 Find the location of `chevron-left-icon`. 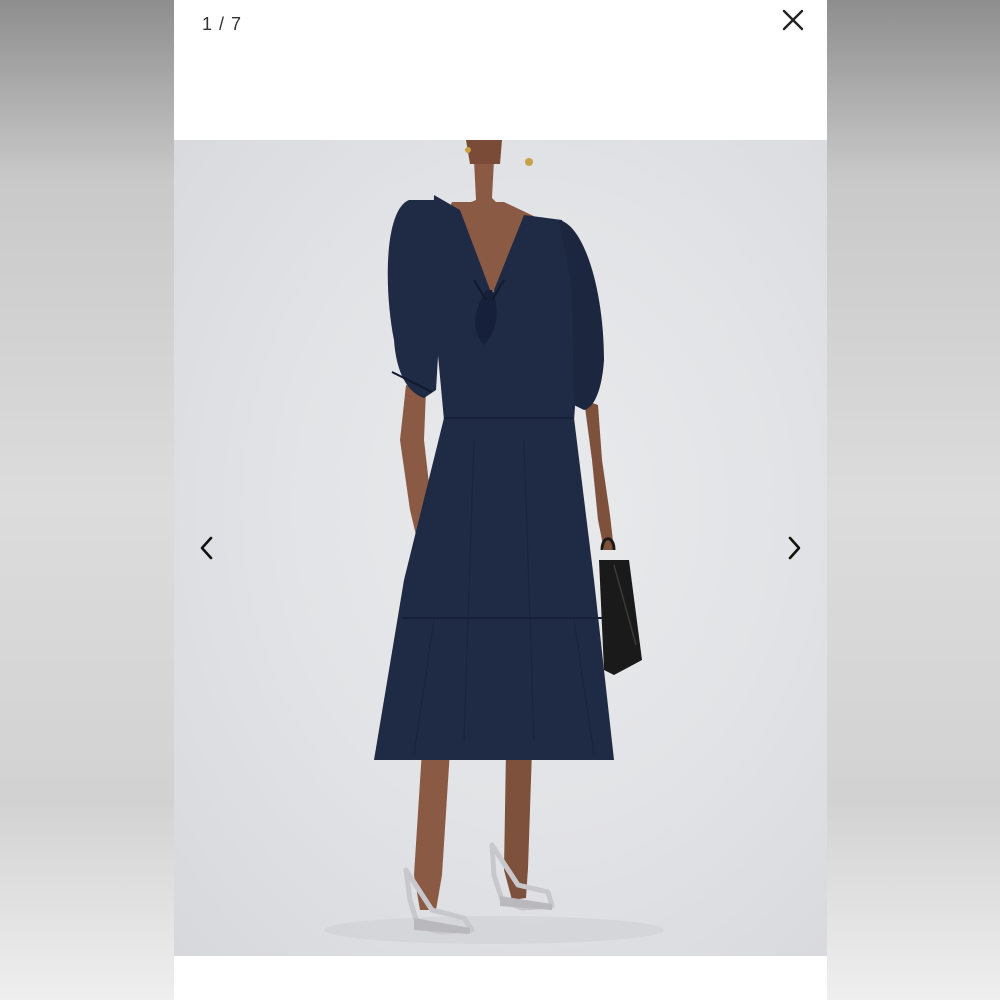

chevron-left-icon is located at coordinates (206, 548).